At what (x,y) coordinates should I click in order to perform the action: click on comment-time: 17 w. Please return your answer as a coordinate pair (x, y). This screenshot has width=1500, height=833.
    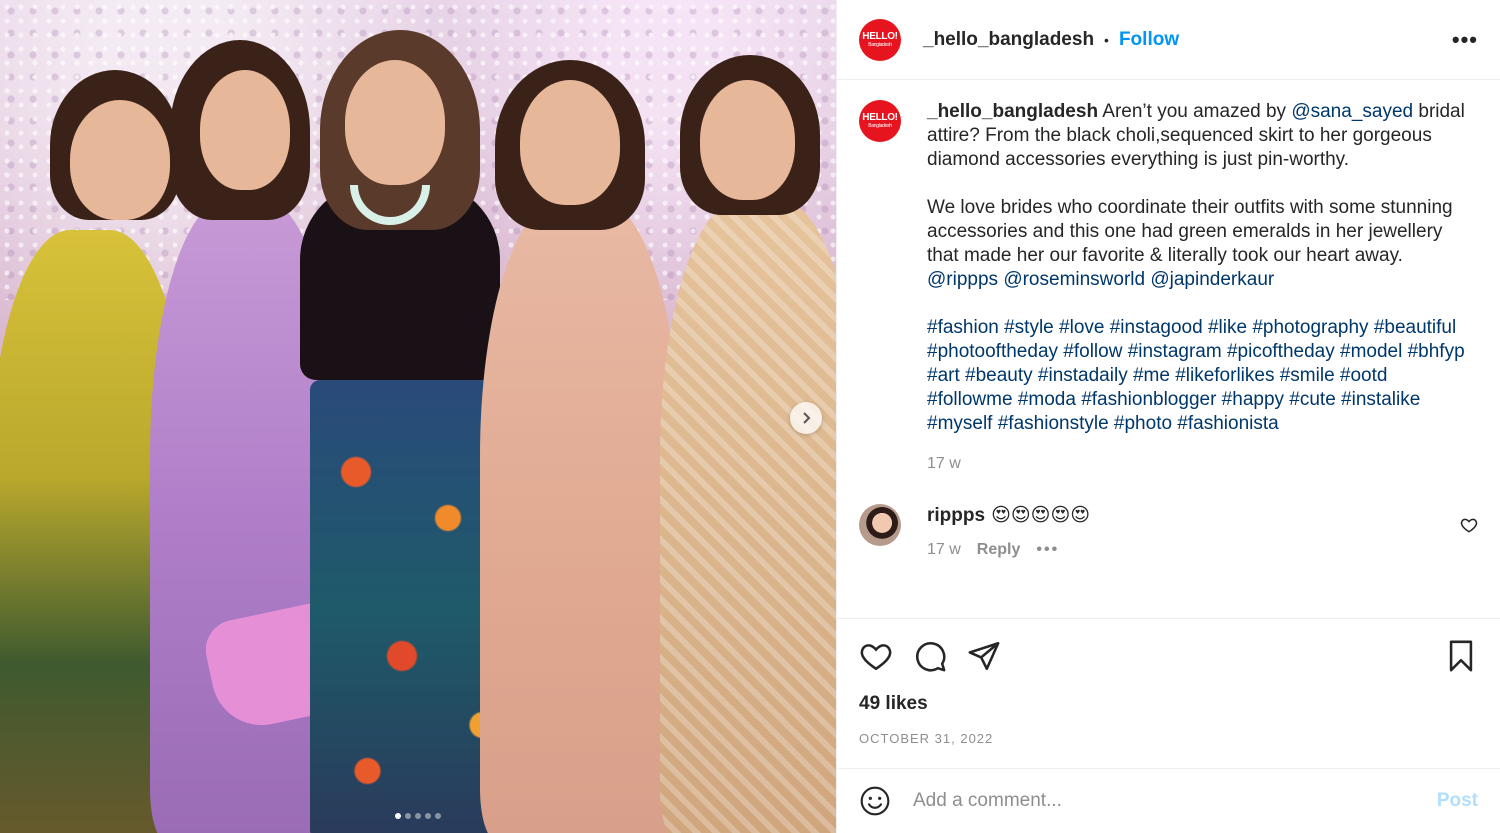
    Looking at the image, I should click on (944, 550).